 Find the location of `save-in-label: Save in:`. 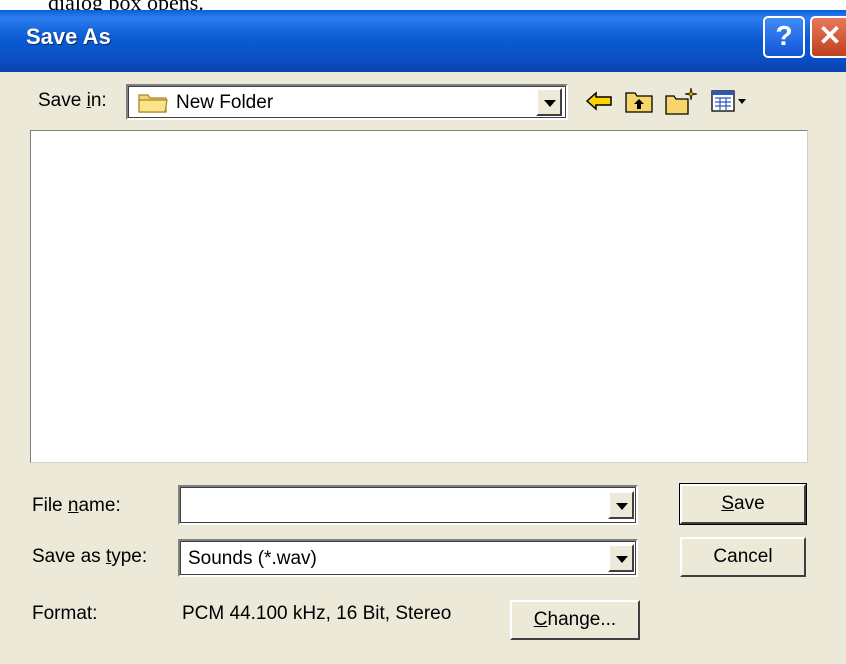

save-in-label: Save in: is located at coordinates (72, 100).